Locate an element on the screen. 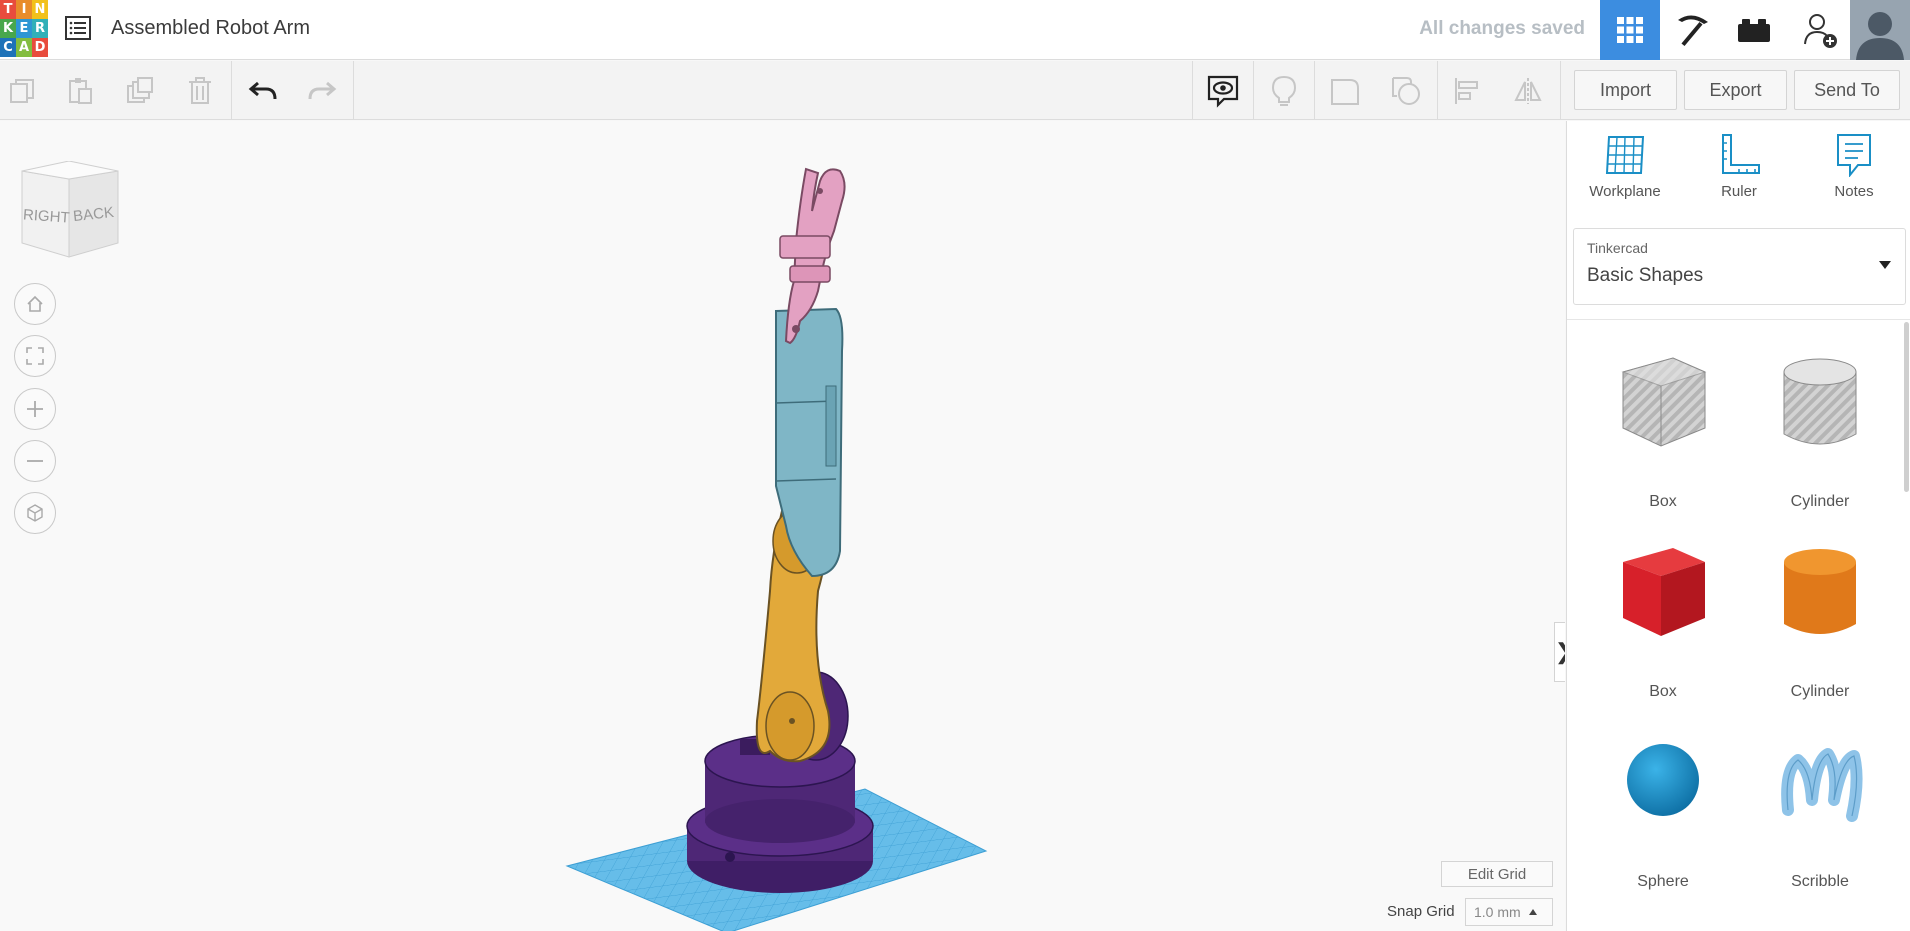 This screenshot has width=1910, height=931. logo-letter: N is located at coordinates (40, 9).